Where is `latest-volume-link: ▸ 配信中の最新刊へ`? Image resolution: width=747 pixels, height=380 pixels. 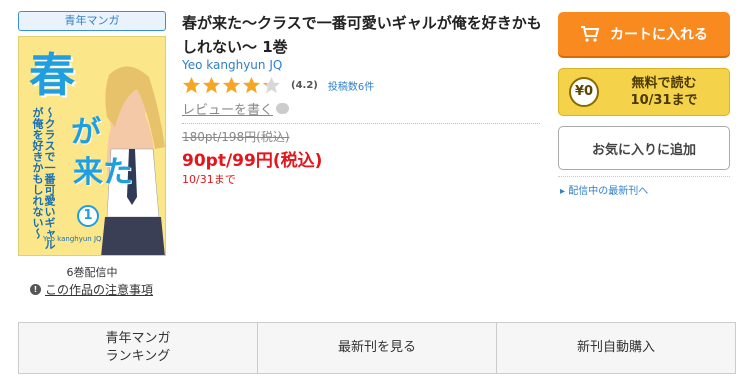
latest-volume-link: ▸ 配信中の最新刊へ is located at coordinates (604, 189).